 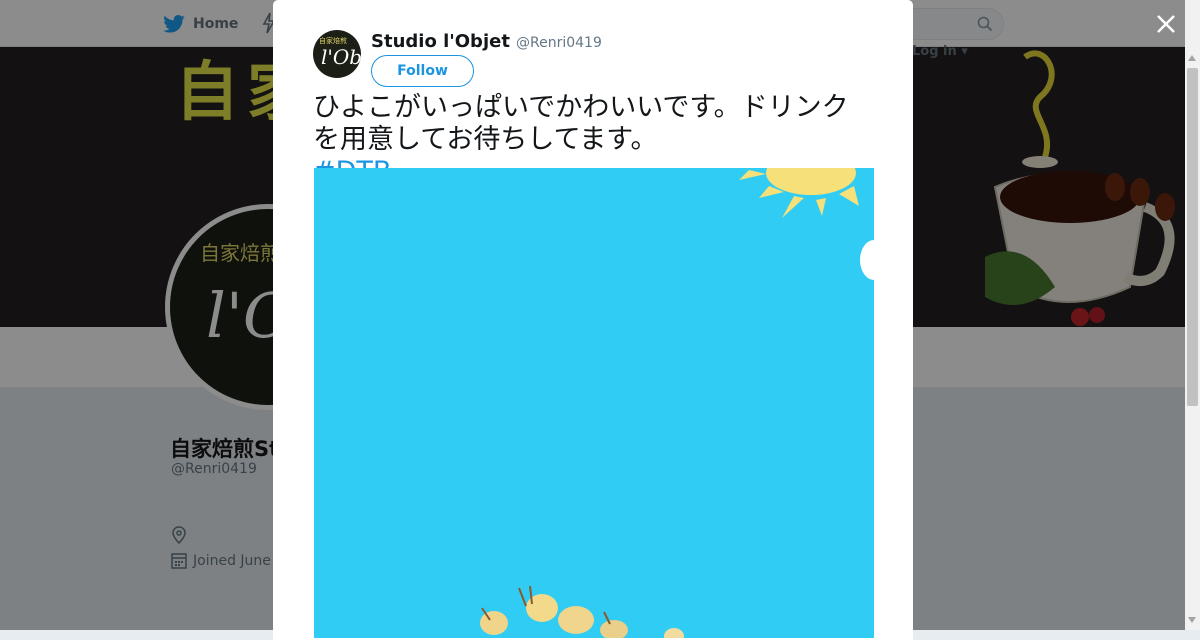 I want to click on close-button, so click(x=1166, y=26).